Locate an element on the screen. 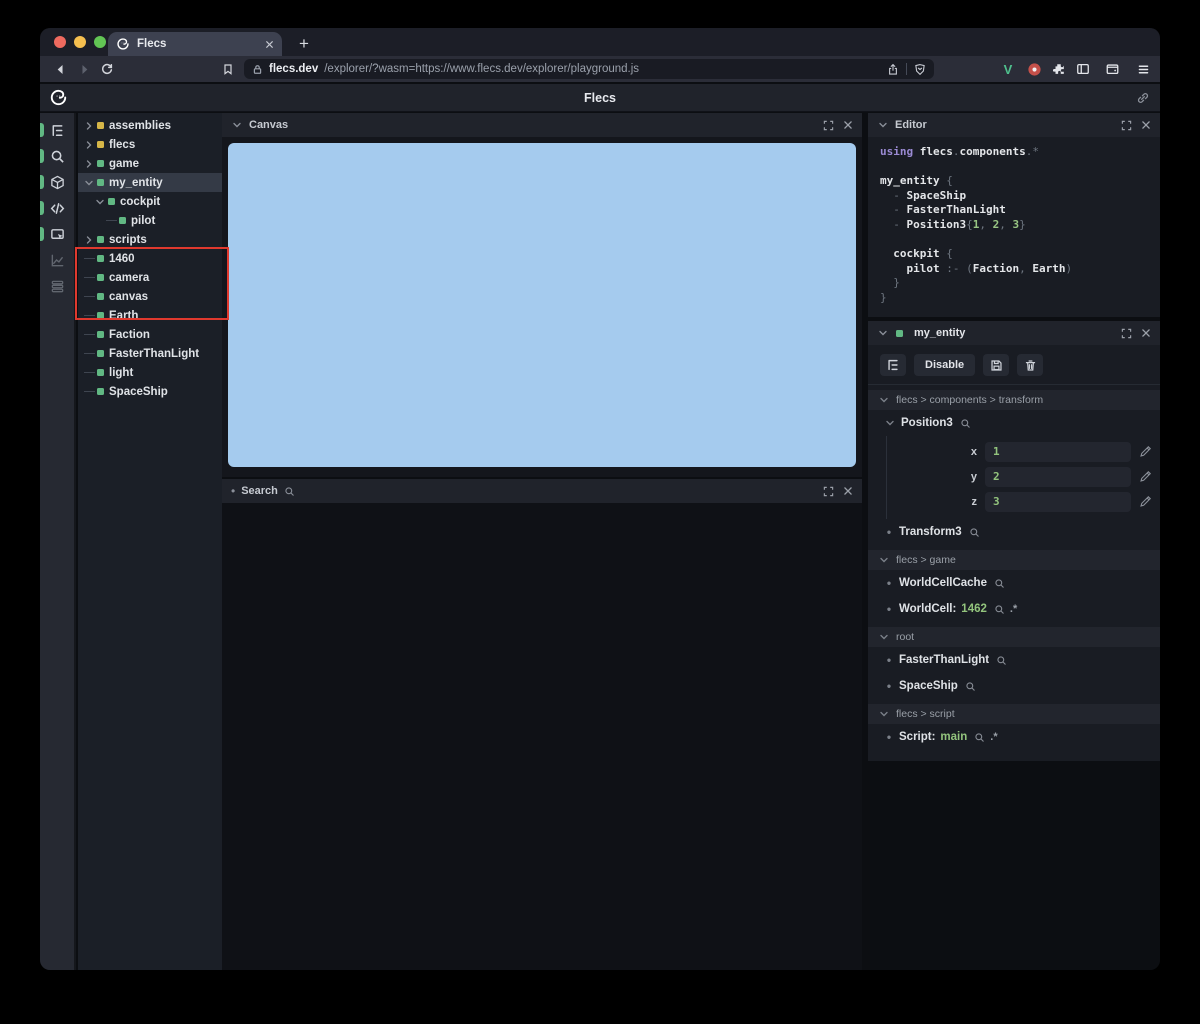  vue-devtools-extension-icon: V is located at coordinates (1008, 69).